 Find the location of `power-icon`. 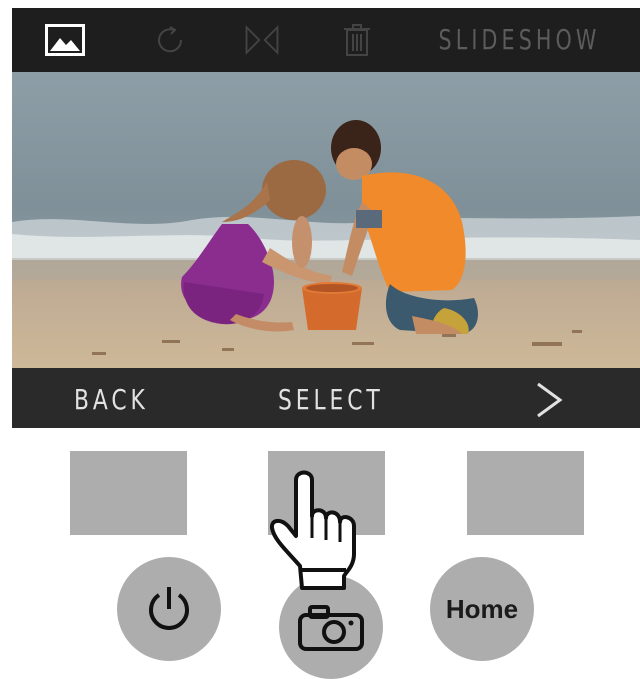

power-icon is located at coordinates (169, 608).